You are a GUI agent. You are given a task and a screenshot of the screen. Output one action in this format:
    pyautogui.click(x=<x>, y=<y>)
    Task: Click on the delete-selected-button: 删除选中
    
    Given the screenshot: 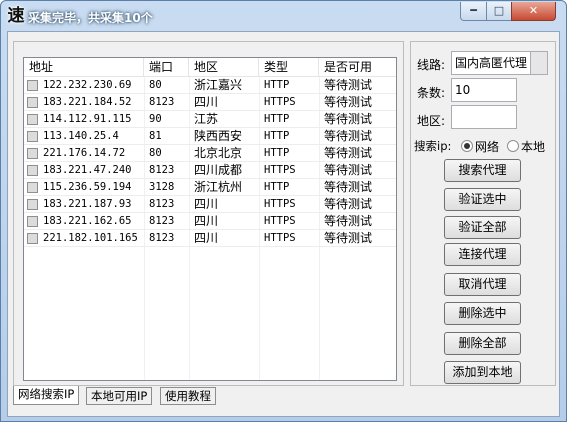 What is the action you would take?
    pyautogui.click(x=482, y=313)
    